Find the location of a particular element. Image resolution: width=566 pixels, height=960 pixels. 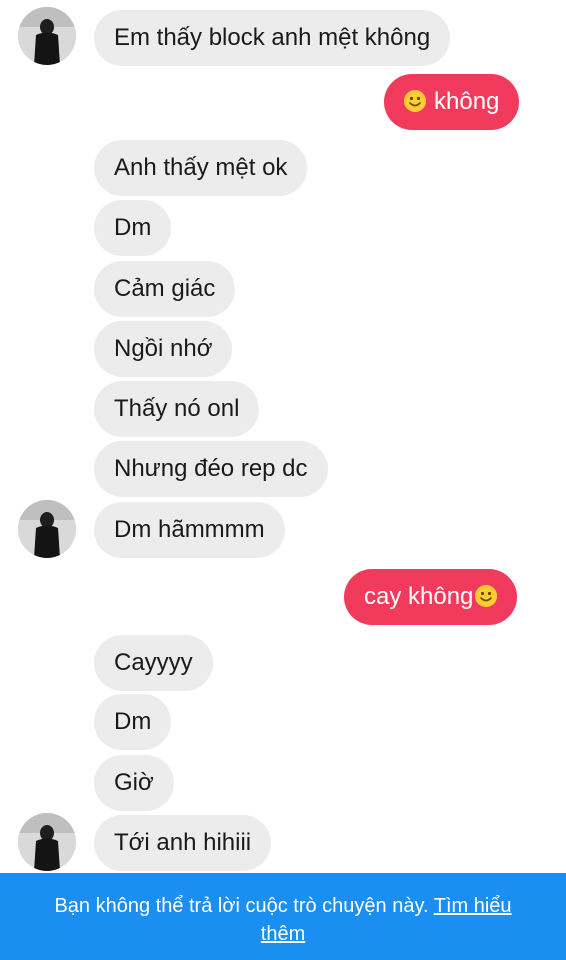

message-text: không is located at coordinates (467, 101).